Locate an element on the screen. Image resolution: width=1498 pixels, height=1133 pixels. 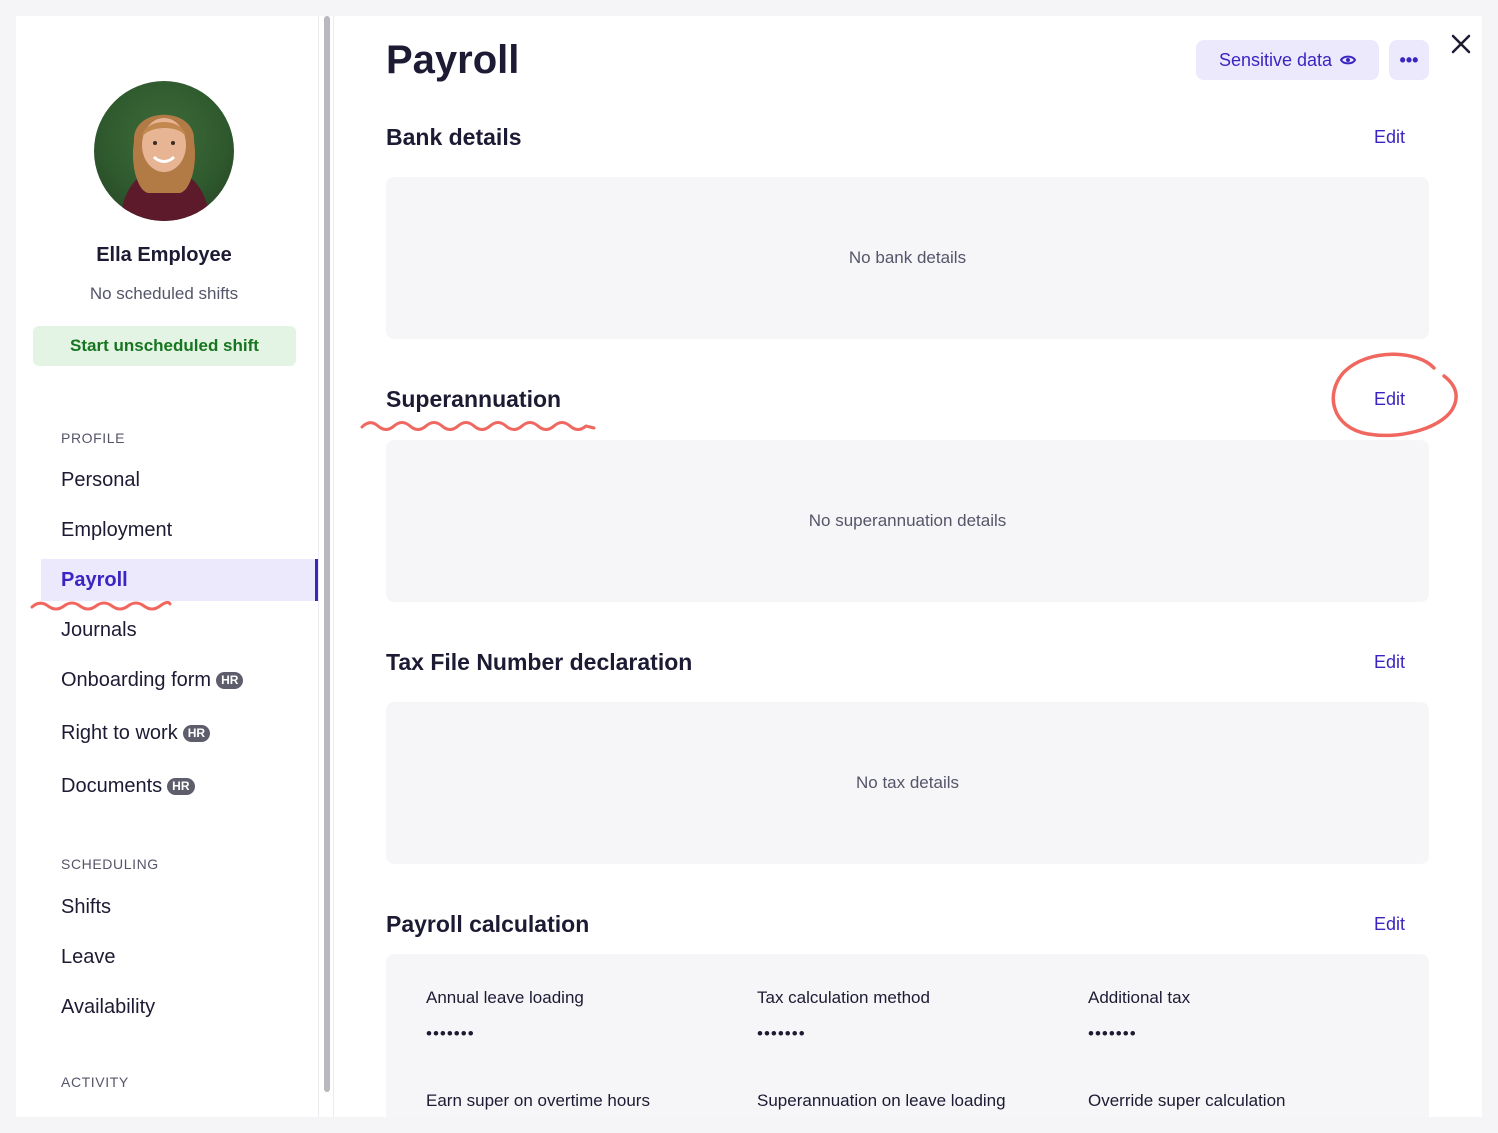
sidebar-item-label: Leave is located at coordinates (88, 956).